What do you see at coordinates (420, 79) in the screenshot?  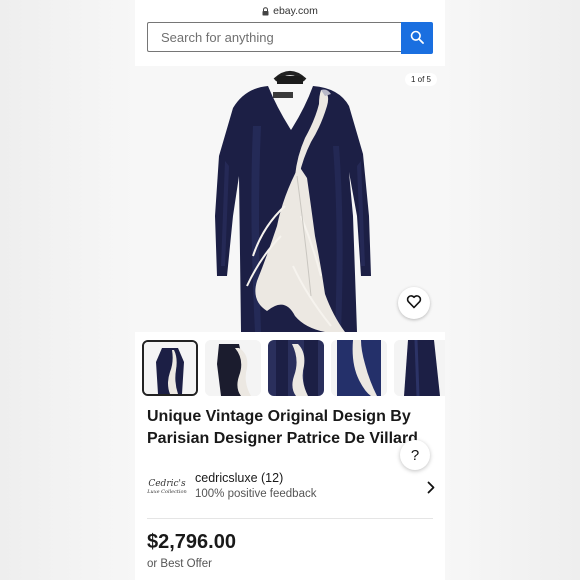 I see `image-counter: 1 of 5` at bounding box center [420, 79].